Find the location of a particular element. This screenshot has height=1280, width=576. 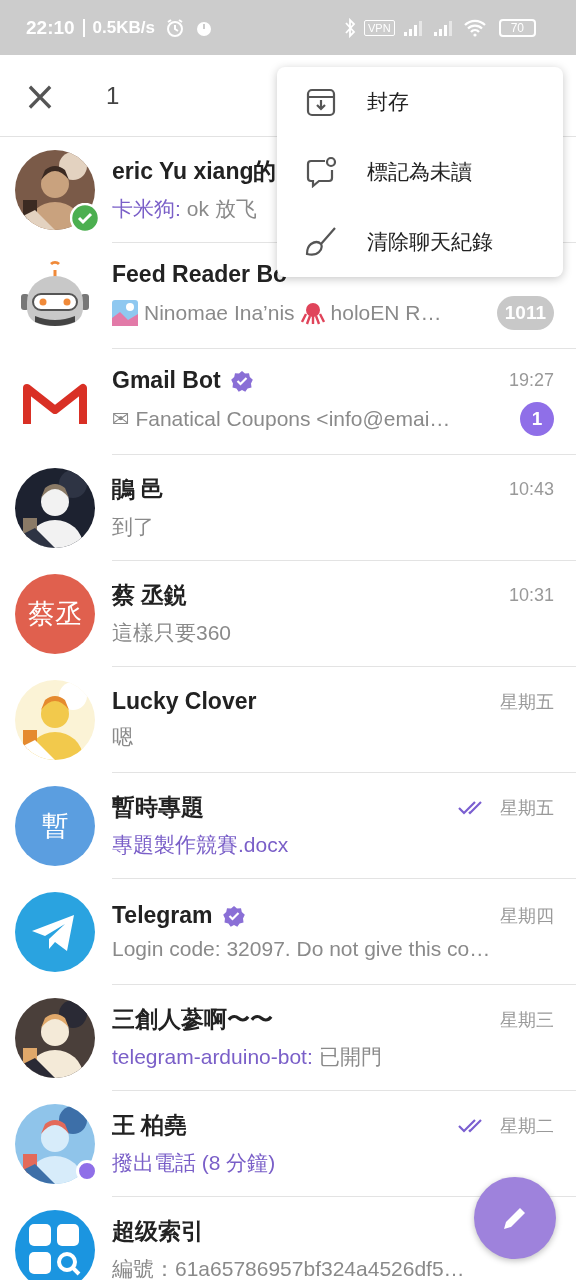

chat-name: 超级索引 is located at coordinates (158, 1231).